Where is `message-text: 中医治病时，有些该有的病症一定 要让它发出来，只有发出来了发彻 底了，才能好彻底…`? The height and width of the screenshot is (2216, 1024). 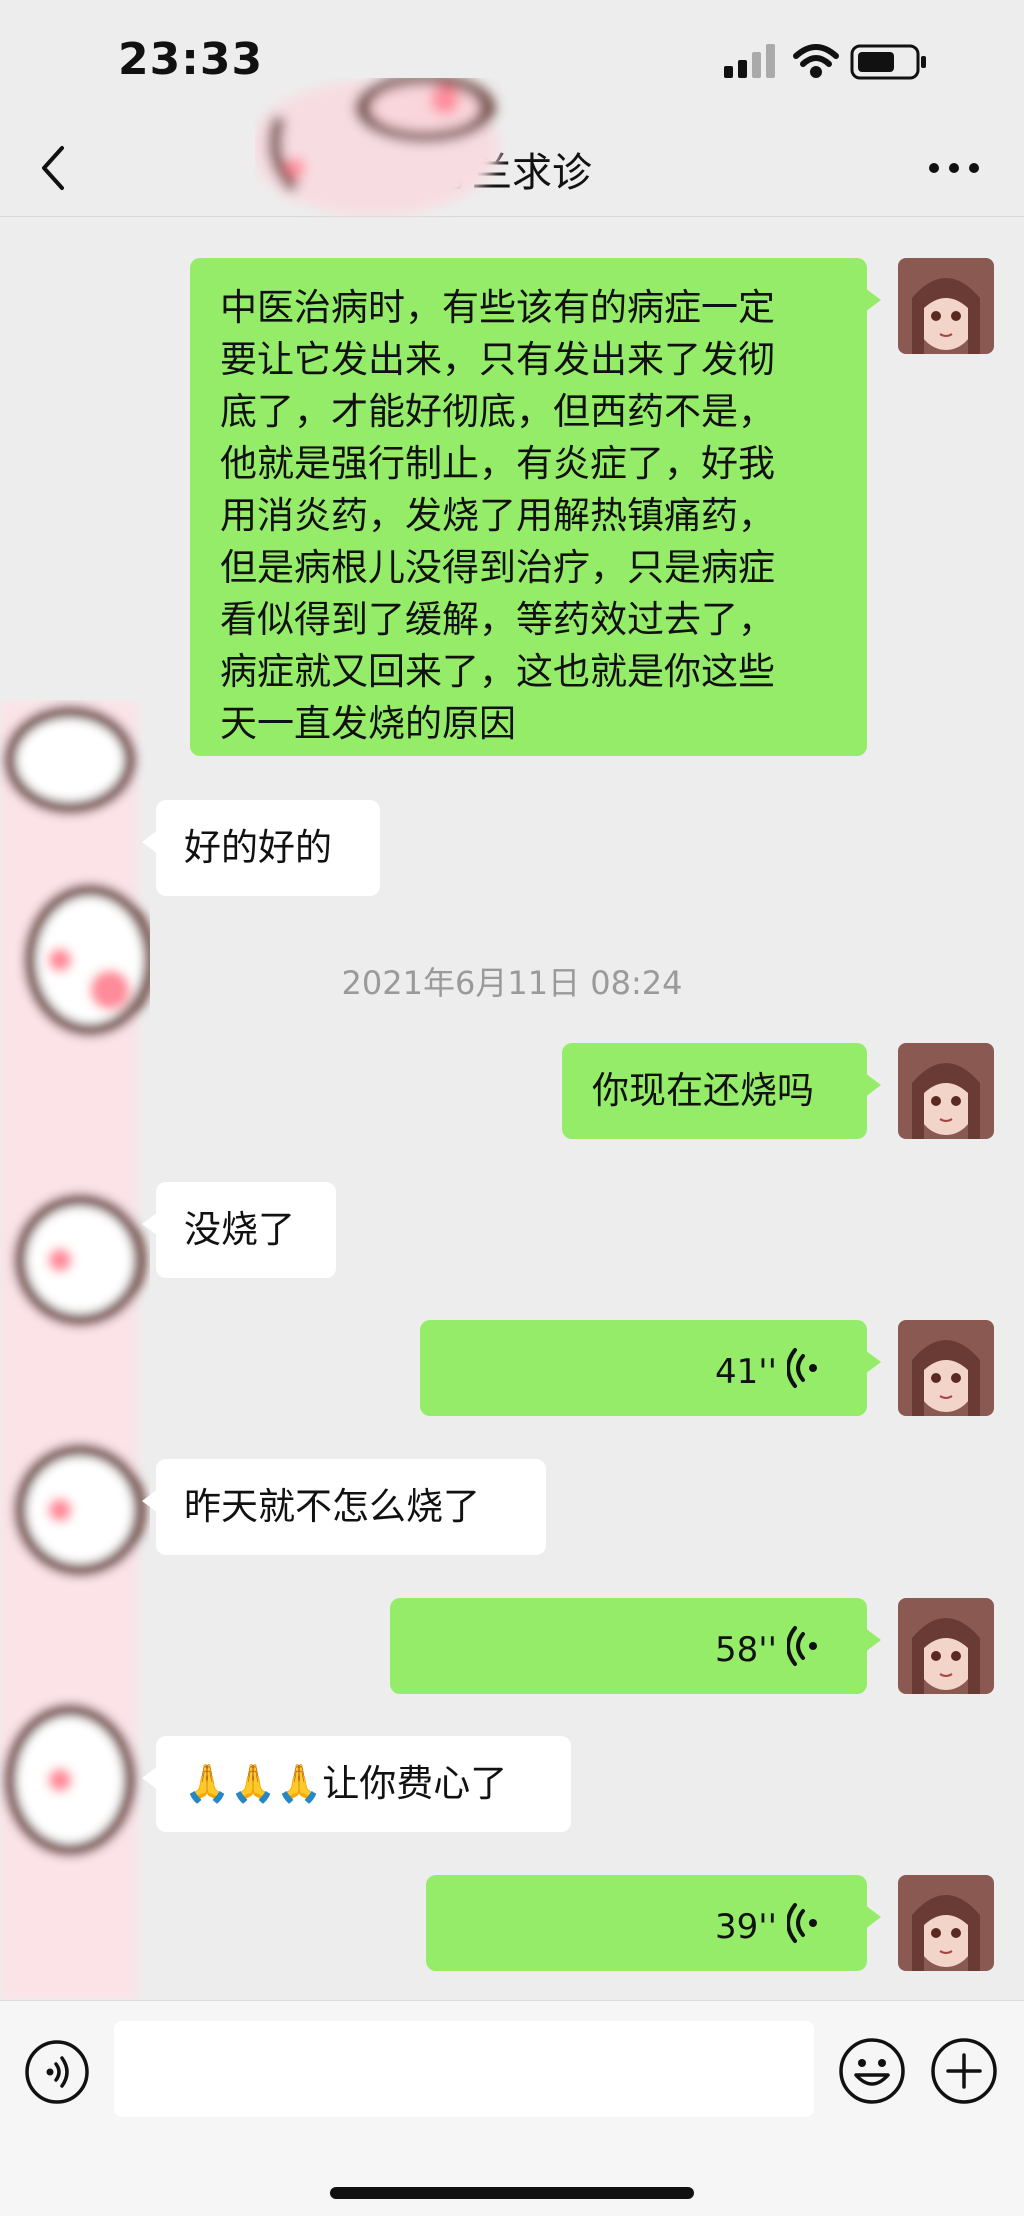 message-text: 中医治病时，有些该有的病症一定 要让它发出来，只有发出来了发彻 底了，才能好彻底… is located at coordinates (497, 515).